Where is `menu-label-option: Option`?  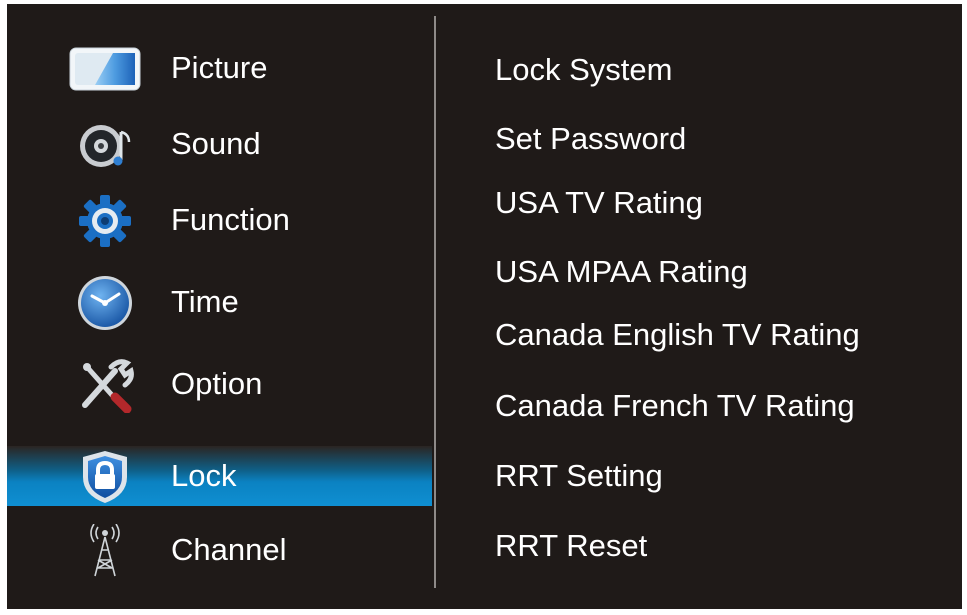 menu-label-option: Option is located at coordinates (217, 383).